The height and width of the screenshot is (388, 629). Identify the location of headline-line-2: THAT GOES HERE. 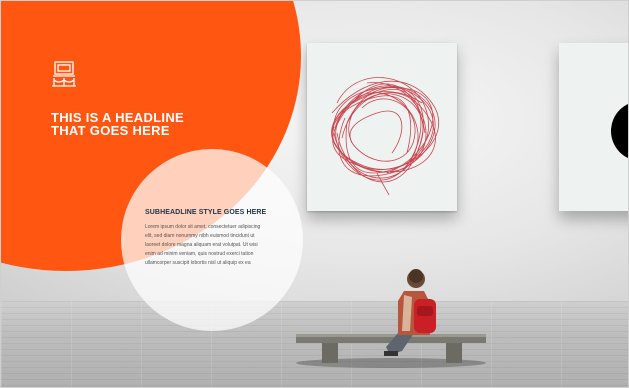
(110, 130).